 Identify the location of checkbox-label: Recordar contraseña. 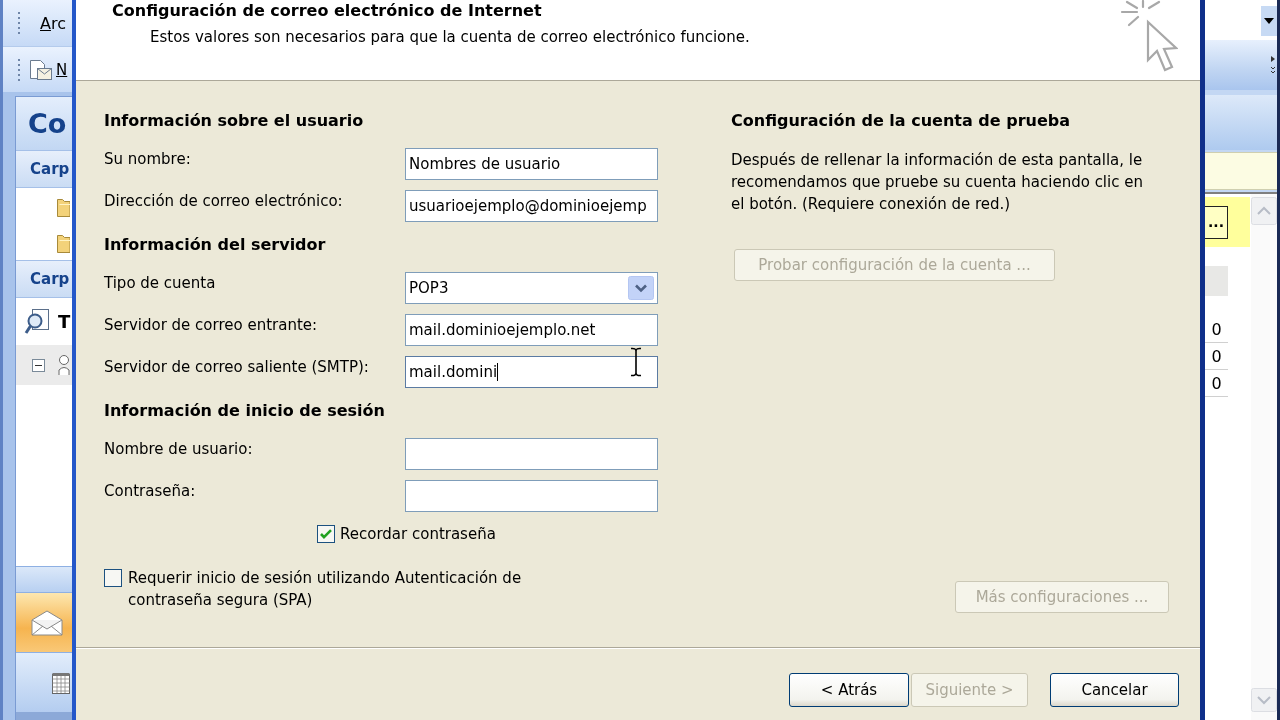
(418, 534).